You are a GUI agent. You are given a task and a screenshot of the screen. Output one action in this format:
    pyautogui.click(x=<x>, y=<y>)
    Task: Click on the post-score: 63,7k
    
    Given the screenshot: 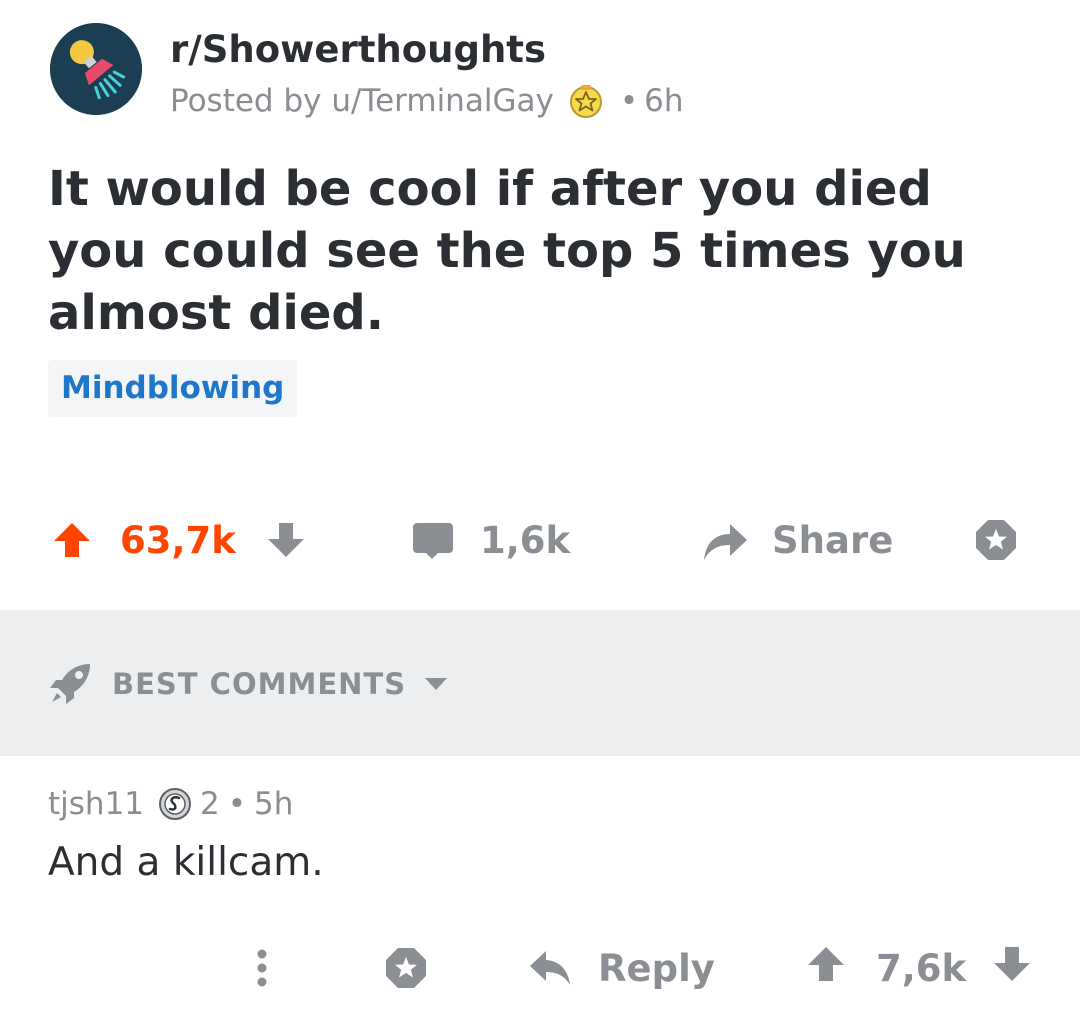 What is the action you would take?
    pyautogui.click(x=178, y=540)
    